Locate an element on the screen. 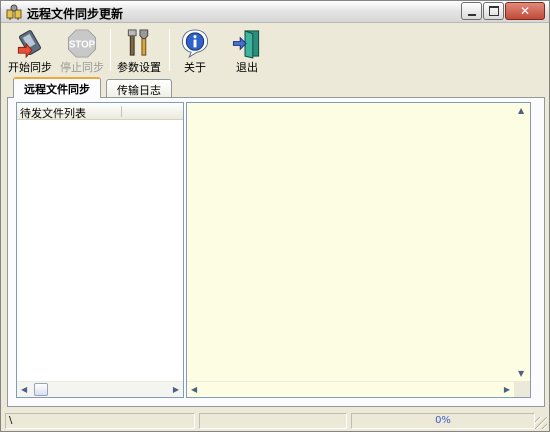 Image resolution: width=550 pixels, height=432 pixels. settings-tools-icon is located at coordinates (138, 42).